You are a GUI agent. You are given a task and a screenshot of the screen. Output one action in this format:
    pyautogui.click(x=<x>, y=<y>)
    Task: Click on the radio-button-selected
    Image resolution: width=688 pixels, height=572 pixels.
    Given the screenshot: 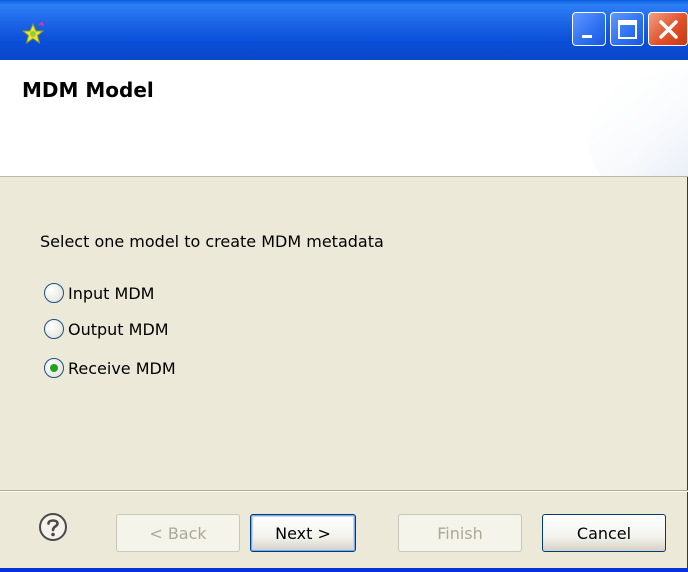 What is the action you would take?
    pyautogui.click(x=54, y=368)
    